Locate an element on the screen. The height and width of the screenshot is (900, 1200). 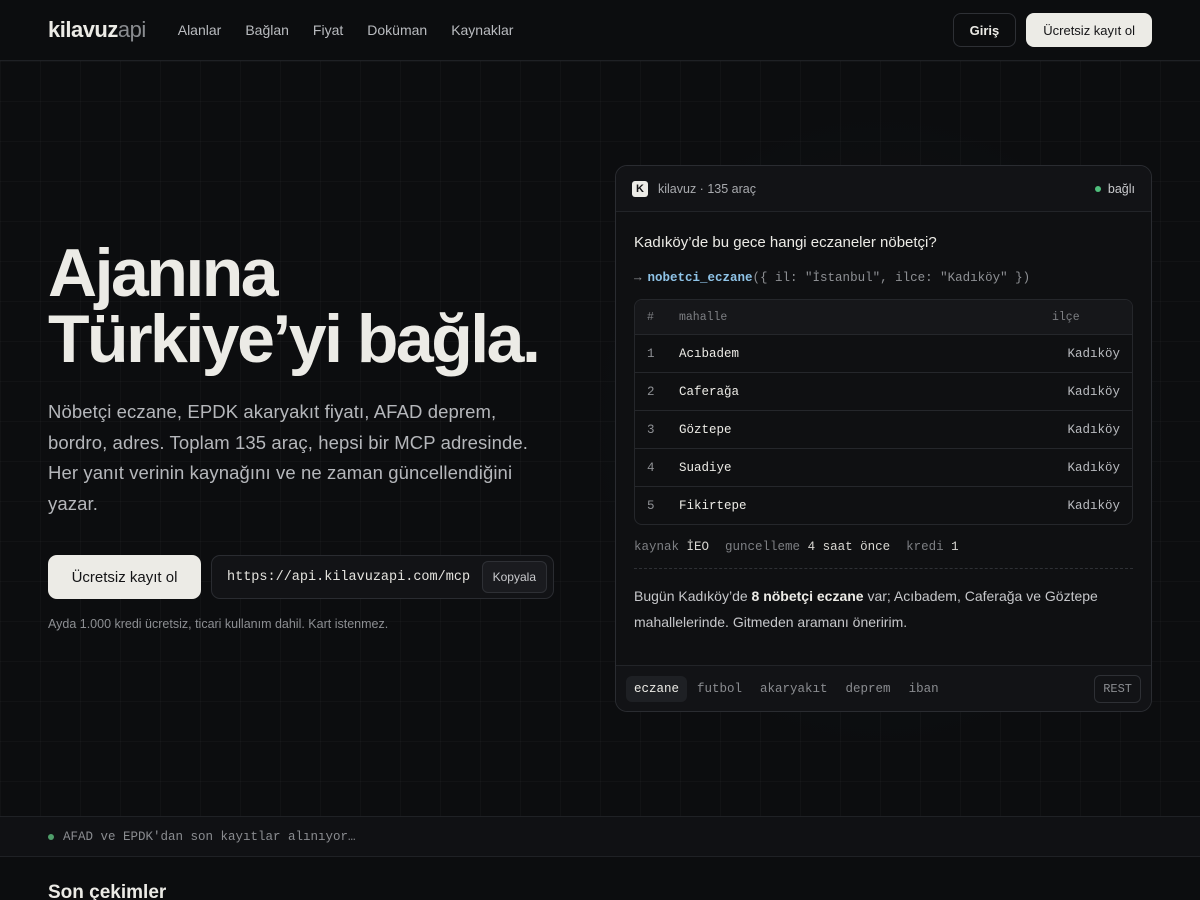
status-label: bağlı is located at coordinates (1121, 188).